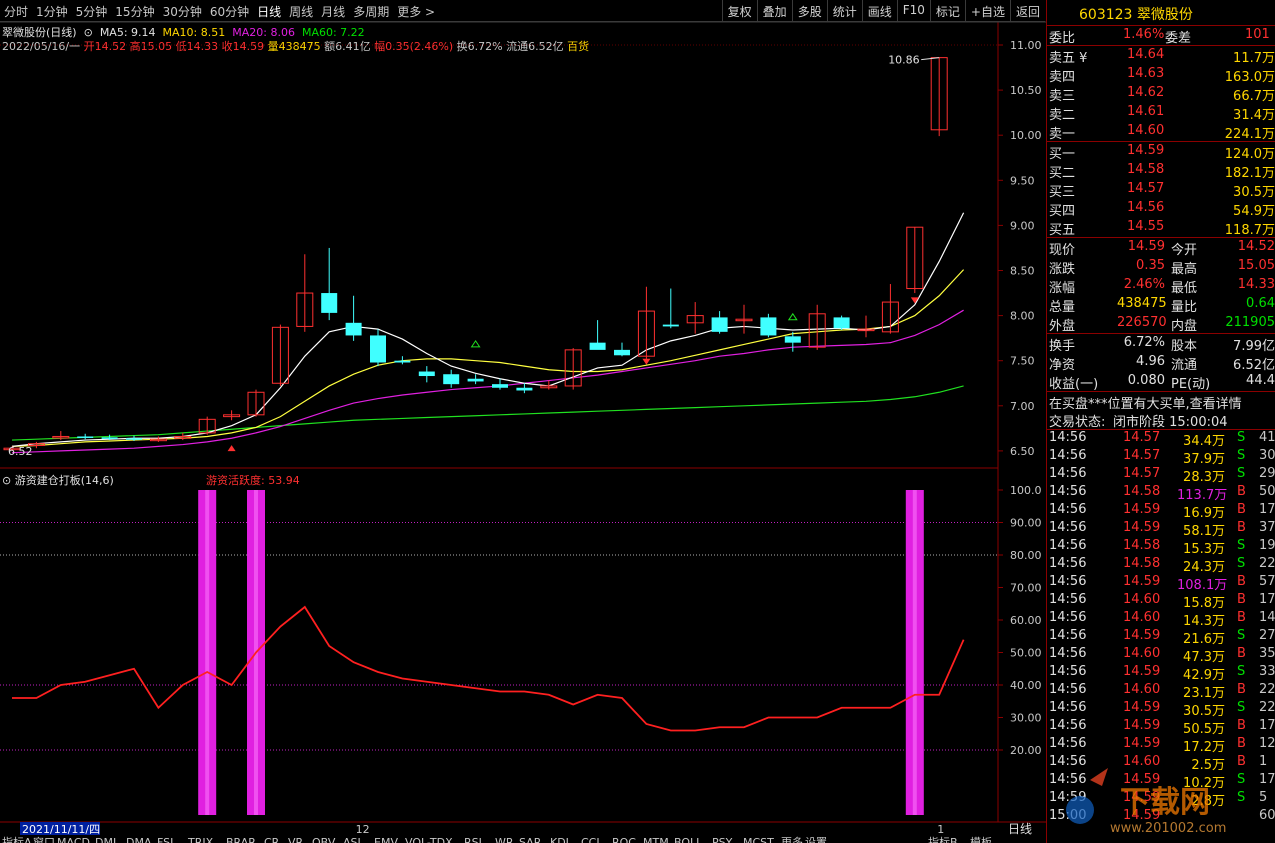 This screenshot has width=1275, height=843. What do you see at coordinates (1144, 284) in the screenshot?
I see `stat-value: 2.46%` at bounding box center [1144, 284].